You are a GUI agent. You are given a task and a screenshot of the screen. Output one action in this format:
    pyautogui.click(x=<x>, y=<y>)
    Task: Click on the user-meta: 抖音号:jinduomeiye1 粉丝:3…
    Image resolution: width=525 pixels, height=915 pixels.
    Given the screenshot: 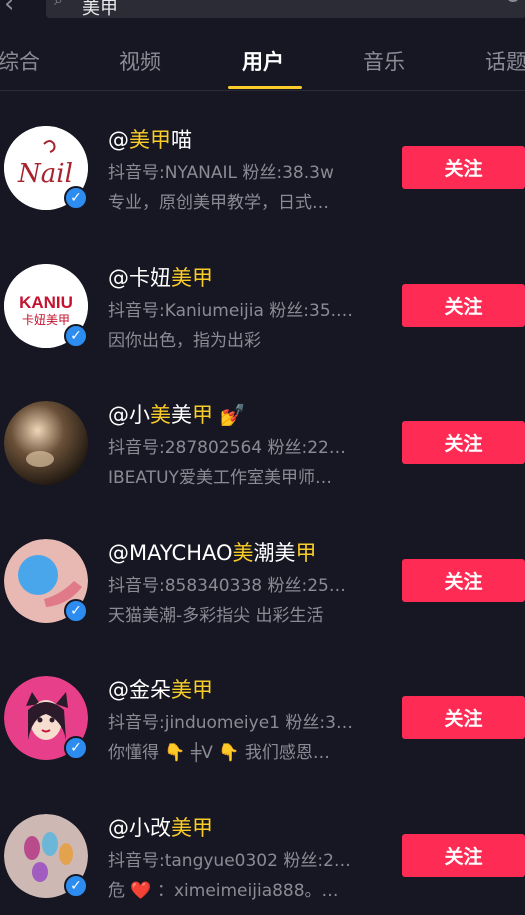 What is the action you would take?
    pyautogui.click(x=230, y=720)
    